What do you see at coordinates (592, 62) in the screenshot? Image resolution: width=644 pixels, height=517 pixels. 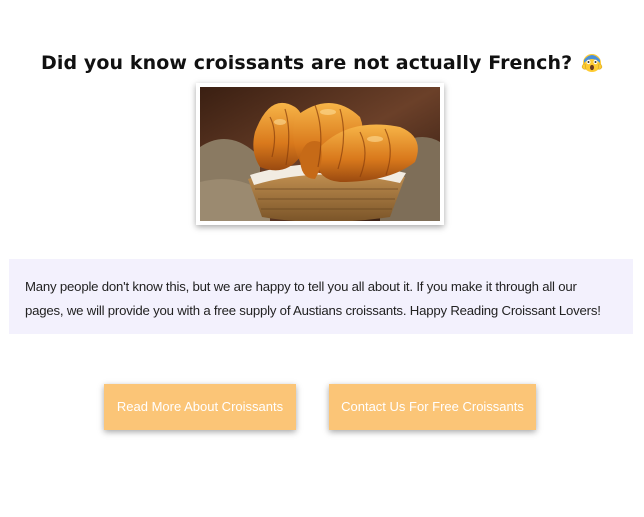 I see `screaming-face-icon` at bounding box center [592, 62].